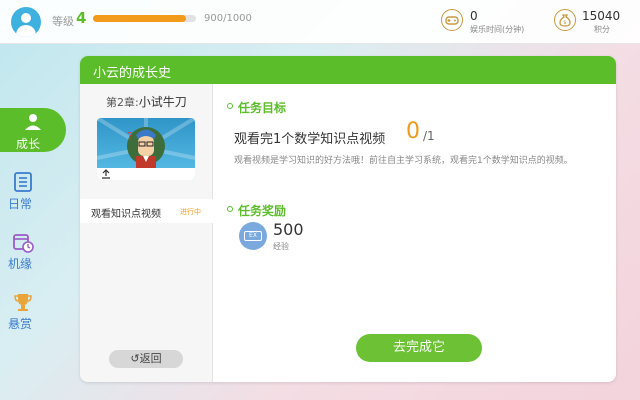 The height and width of the screenshot is (400, 640). What do you see at coordinates (20, 204) in the screenshot?
I see `tab-daily-label: 日常` at bounding box center [20, 204].